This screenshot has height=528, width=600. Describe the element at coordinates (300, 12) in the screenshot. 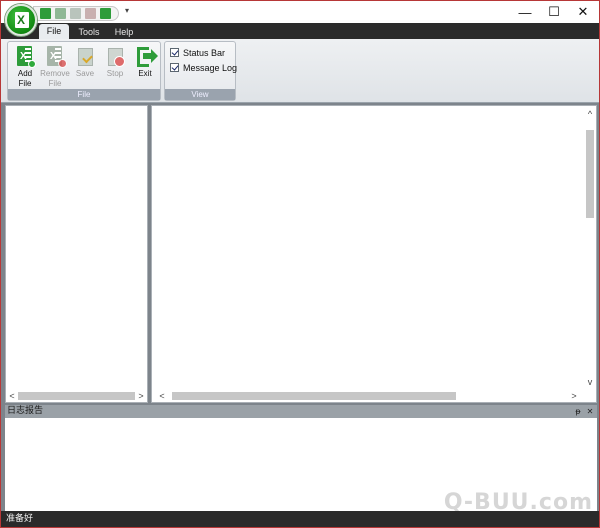

I see `title-bar: ▾ — ☐ ✕` at that location.